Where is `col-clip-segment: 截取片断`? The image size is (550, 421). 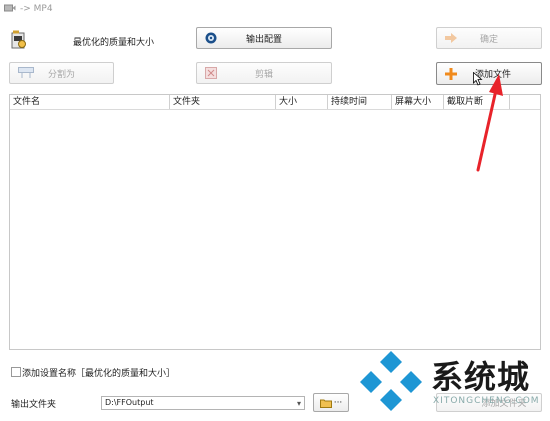 col-clip-segment: 截取片断 is located at coordinates (477, 102).